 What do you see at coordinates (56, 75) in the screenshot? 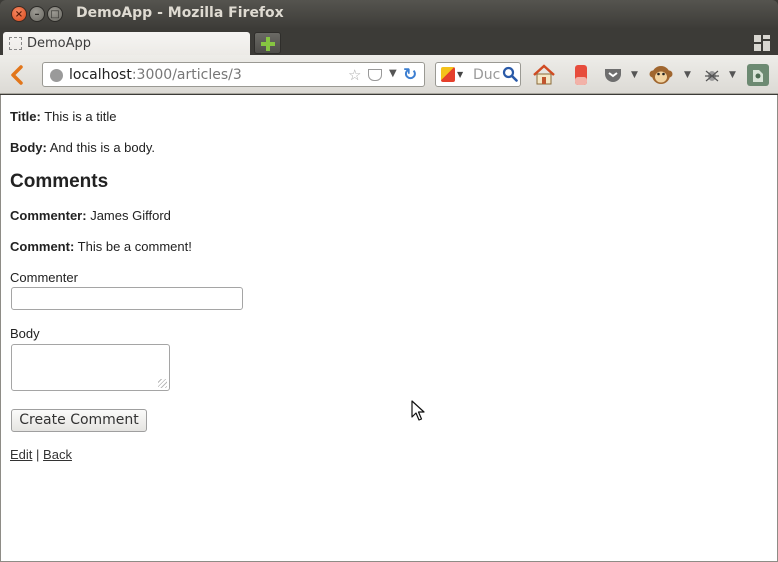
I see `globe-icon` at bounding box center [56, 75].